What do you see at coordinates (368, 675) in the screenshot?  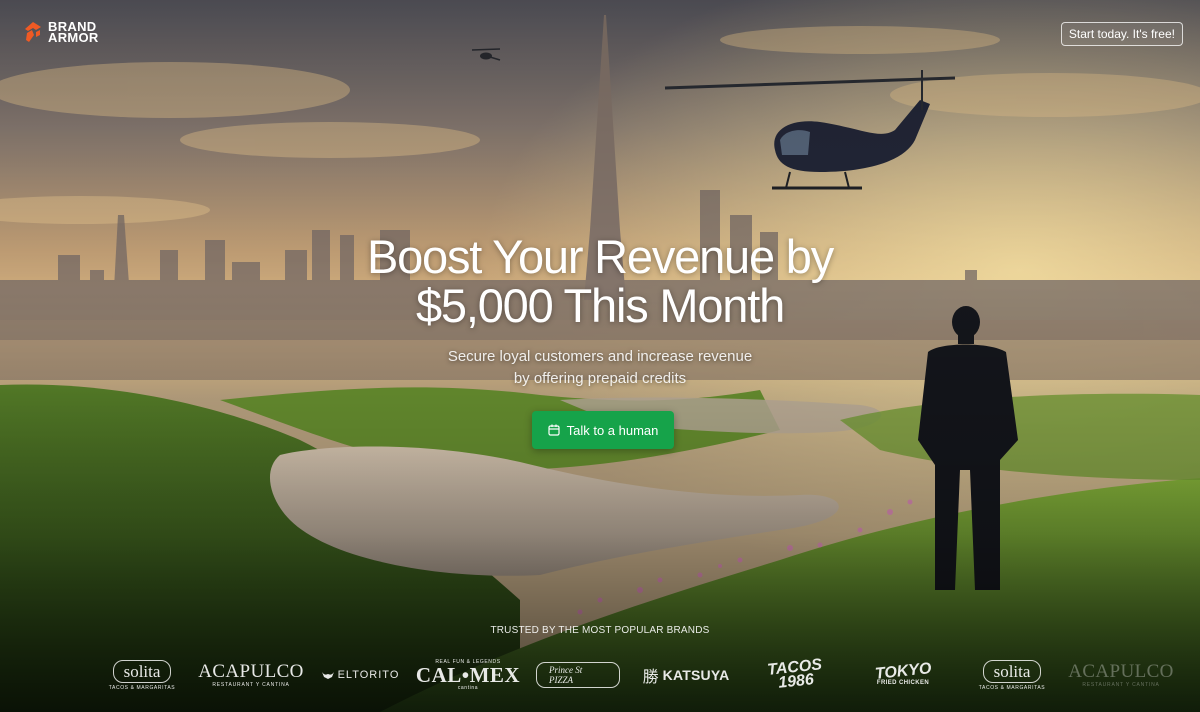 I see `brand-eltorito-name: ELTORITO` at bounding box center [368, 675].